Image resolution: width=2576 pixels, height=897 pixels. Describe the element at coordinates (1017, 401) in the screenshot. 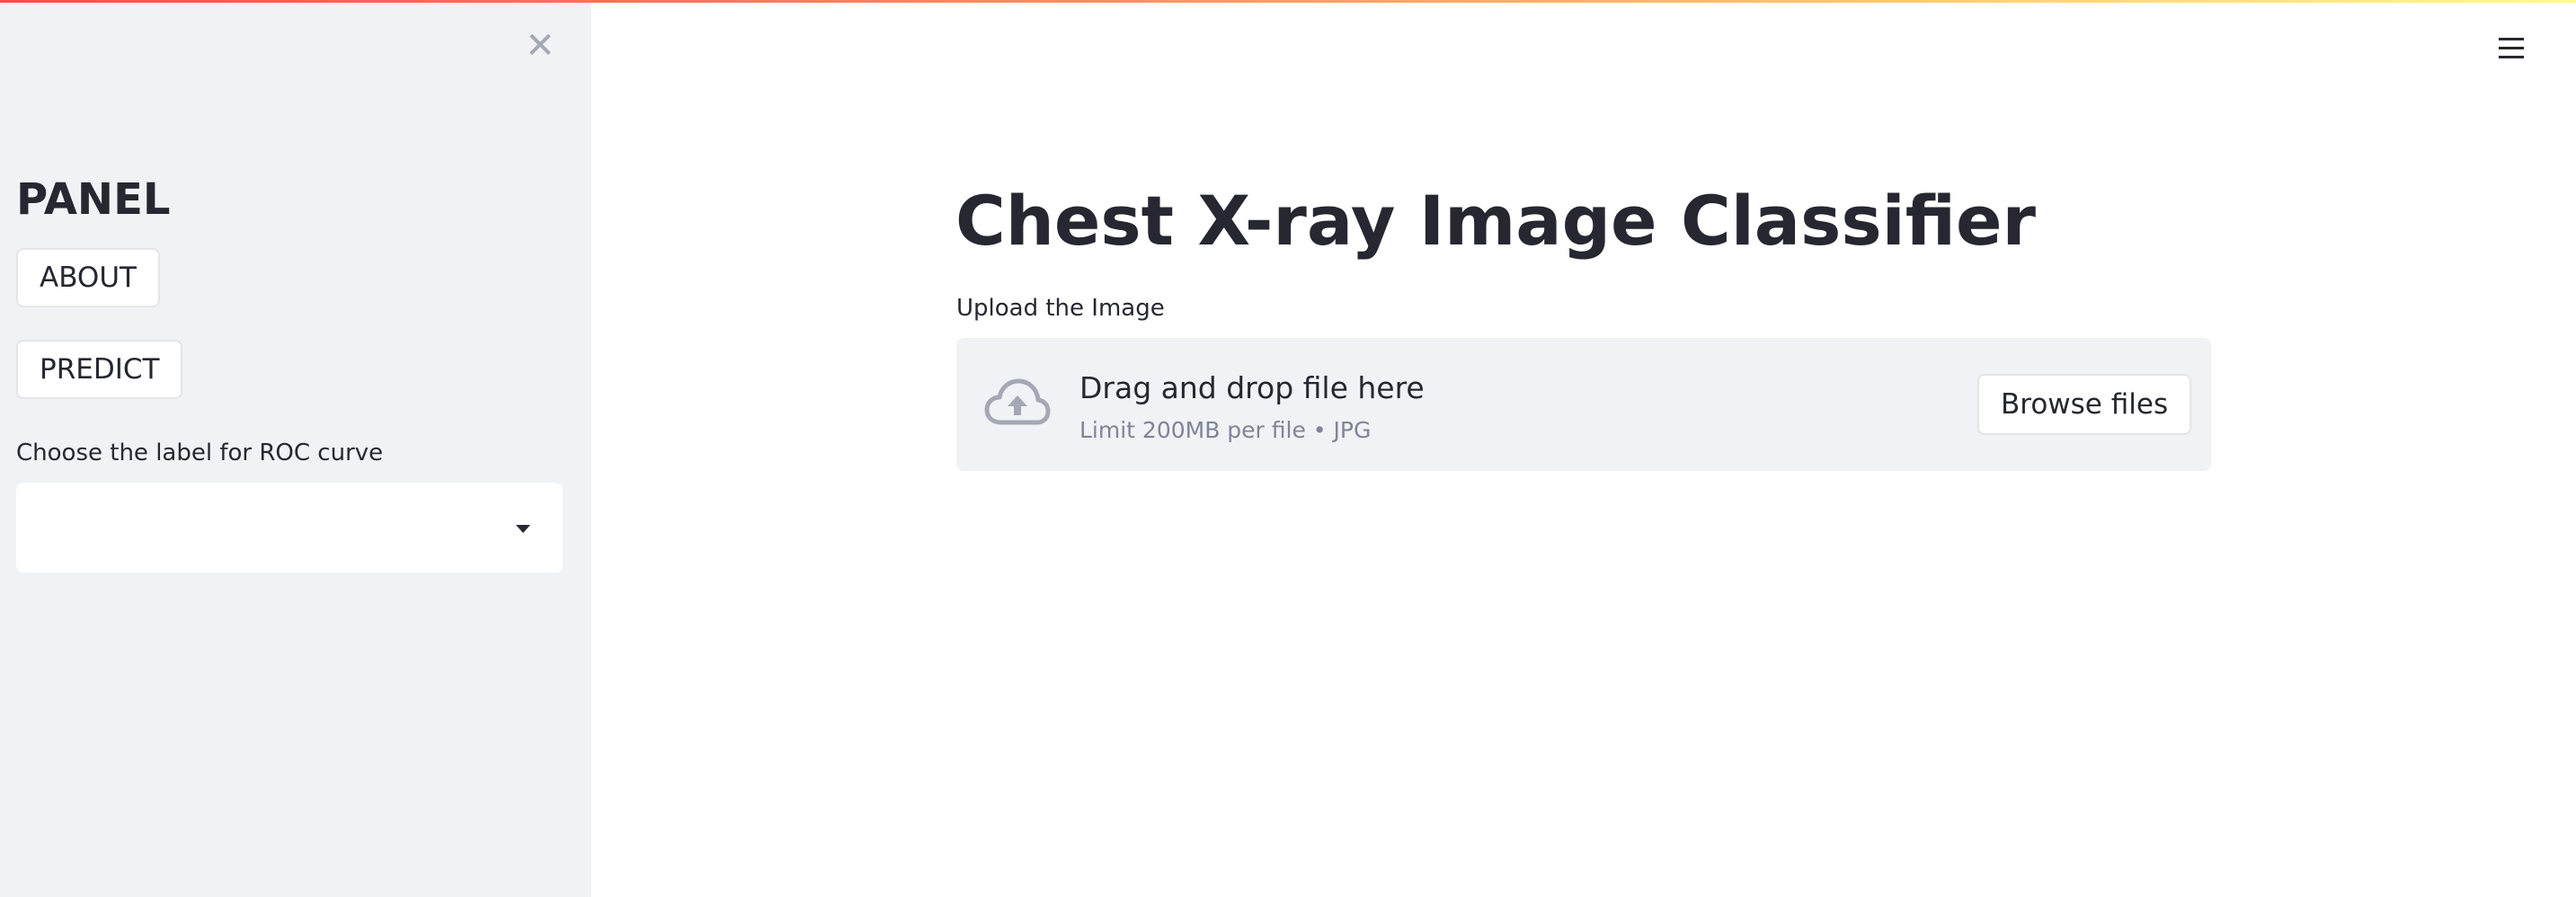

I see `cloud-upload-icon` at that location.